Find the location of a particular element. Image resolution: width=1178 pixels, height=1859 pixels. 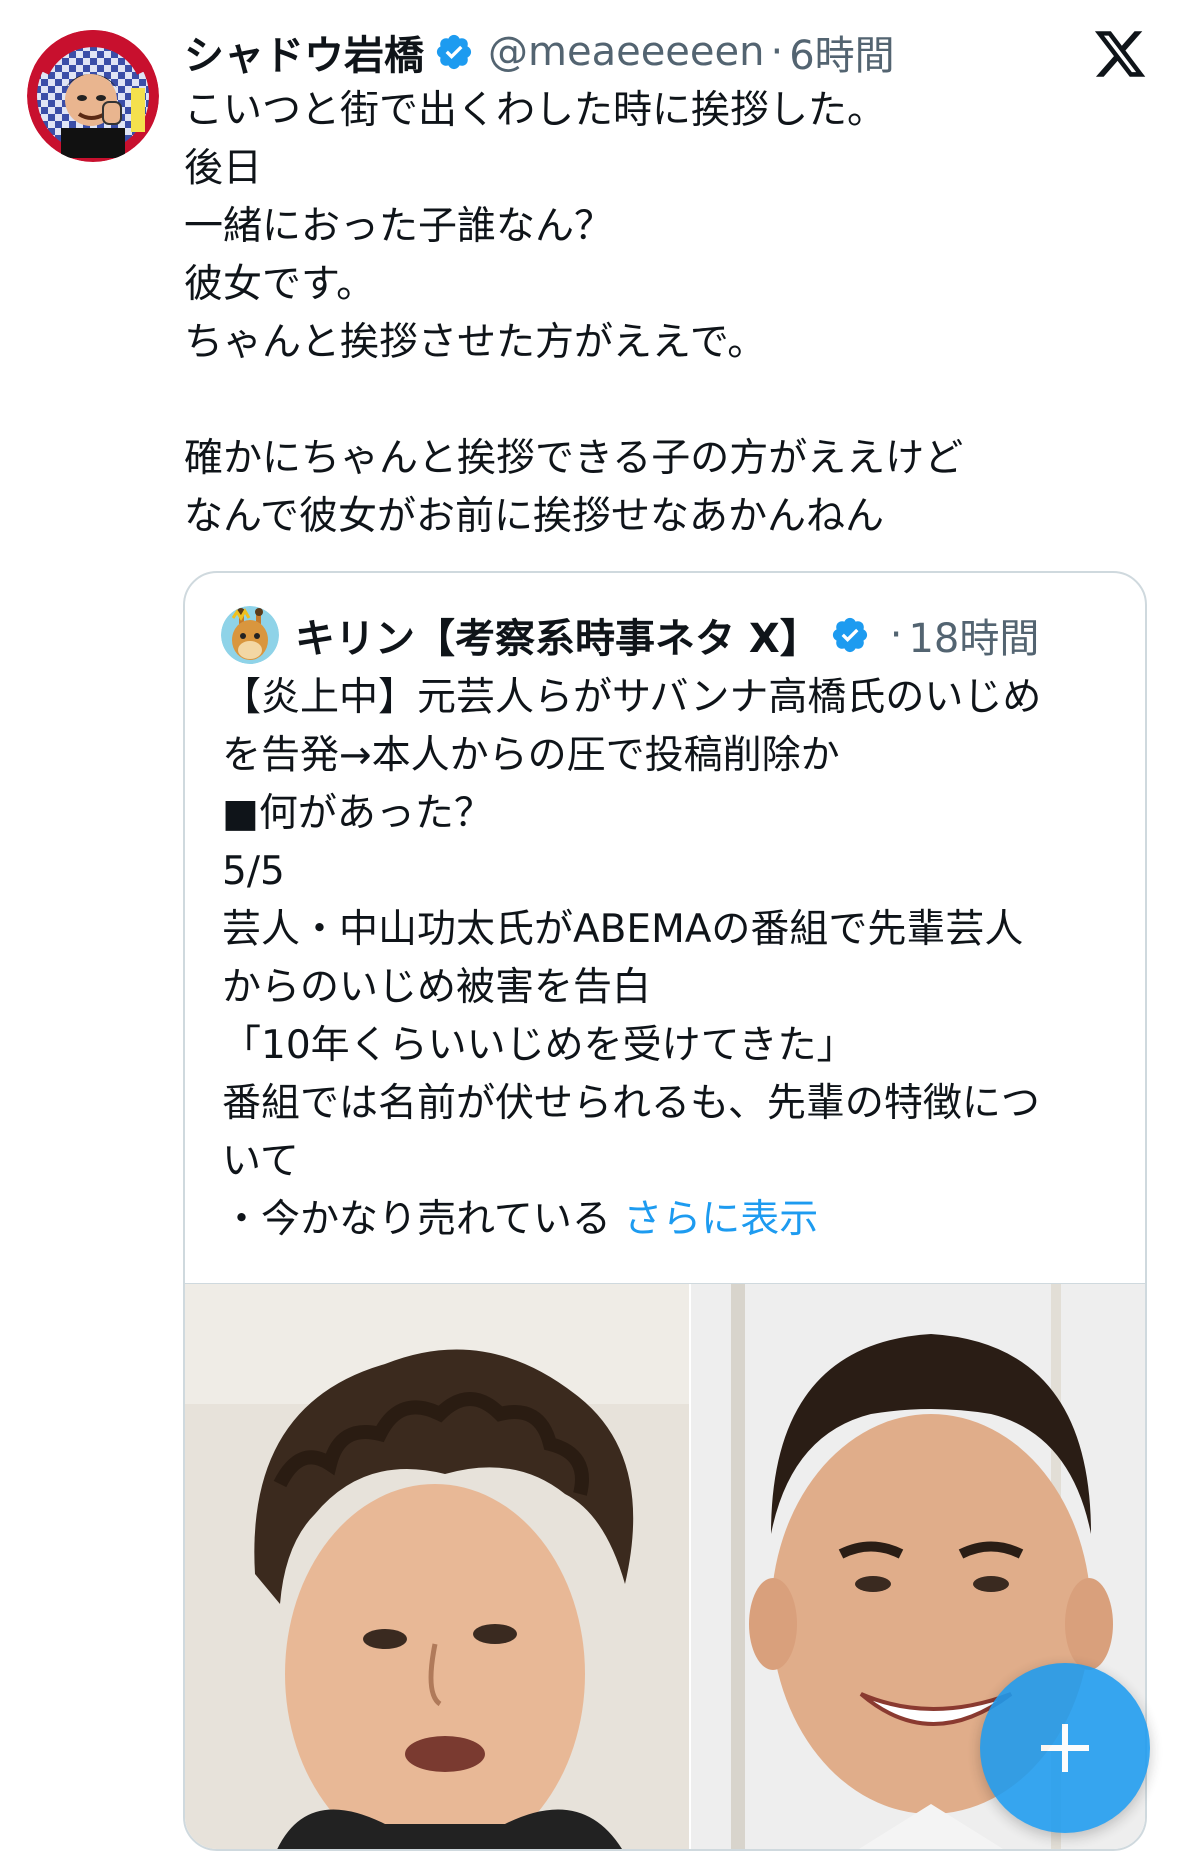

quoted-author-avatar is located at coordinates (250, 635).